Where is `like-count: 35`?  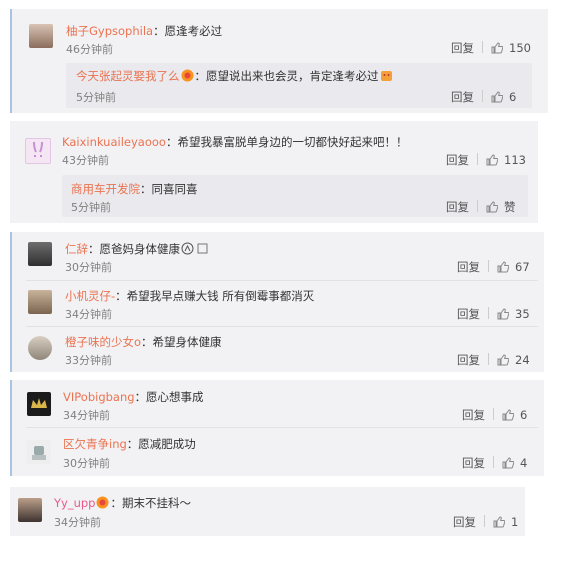
like-count: 35 is located at coordinates (522, 314).